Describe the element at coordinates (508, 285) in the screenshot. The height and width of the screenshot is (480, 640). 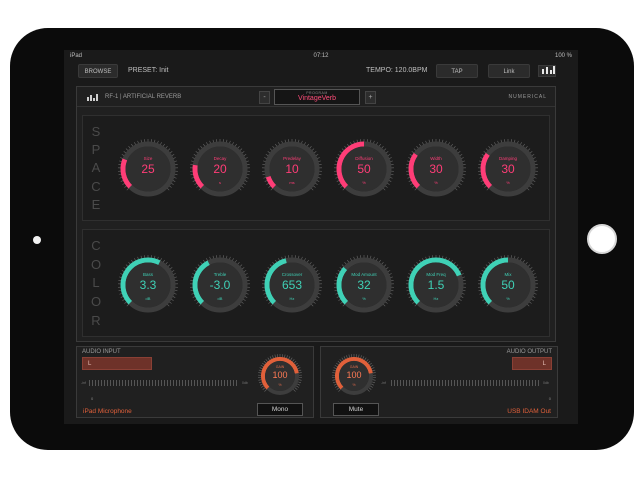
I see `color-knob-mix: Mix 50%` at that location.